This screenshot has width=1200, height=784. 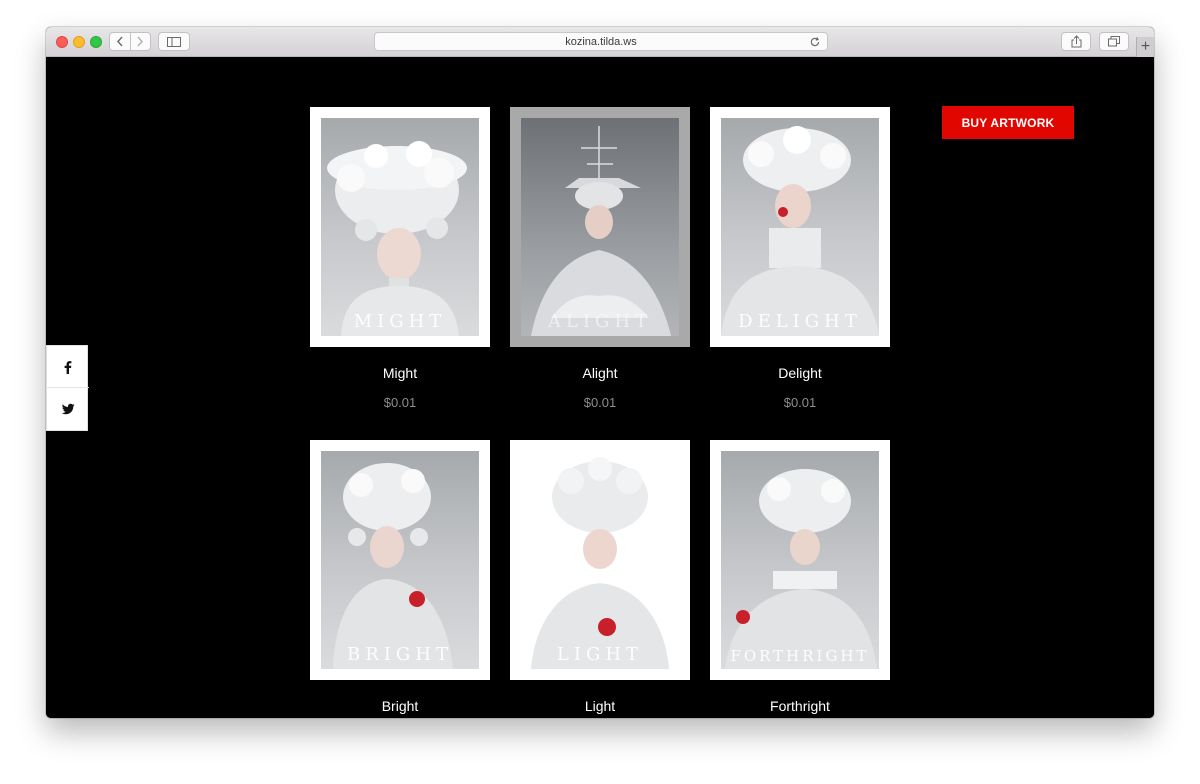 I want to click on minimize-window-button, so click(x=79, y=42).